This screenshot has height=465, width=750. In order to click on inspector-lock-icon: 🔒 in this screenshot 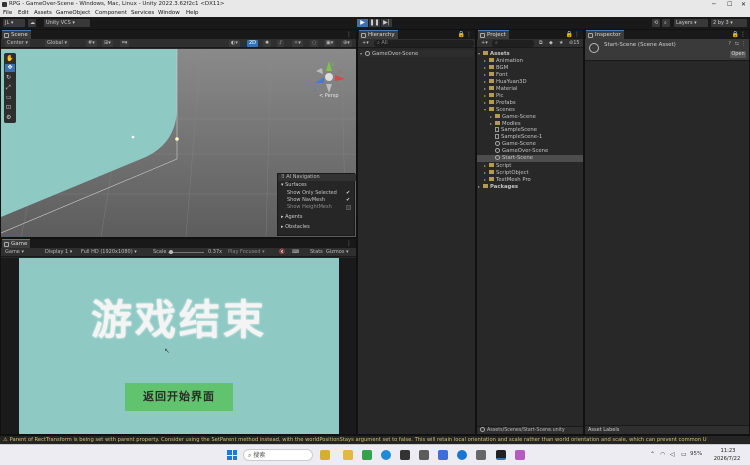, I will do `click(735, 34)`.